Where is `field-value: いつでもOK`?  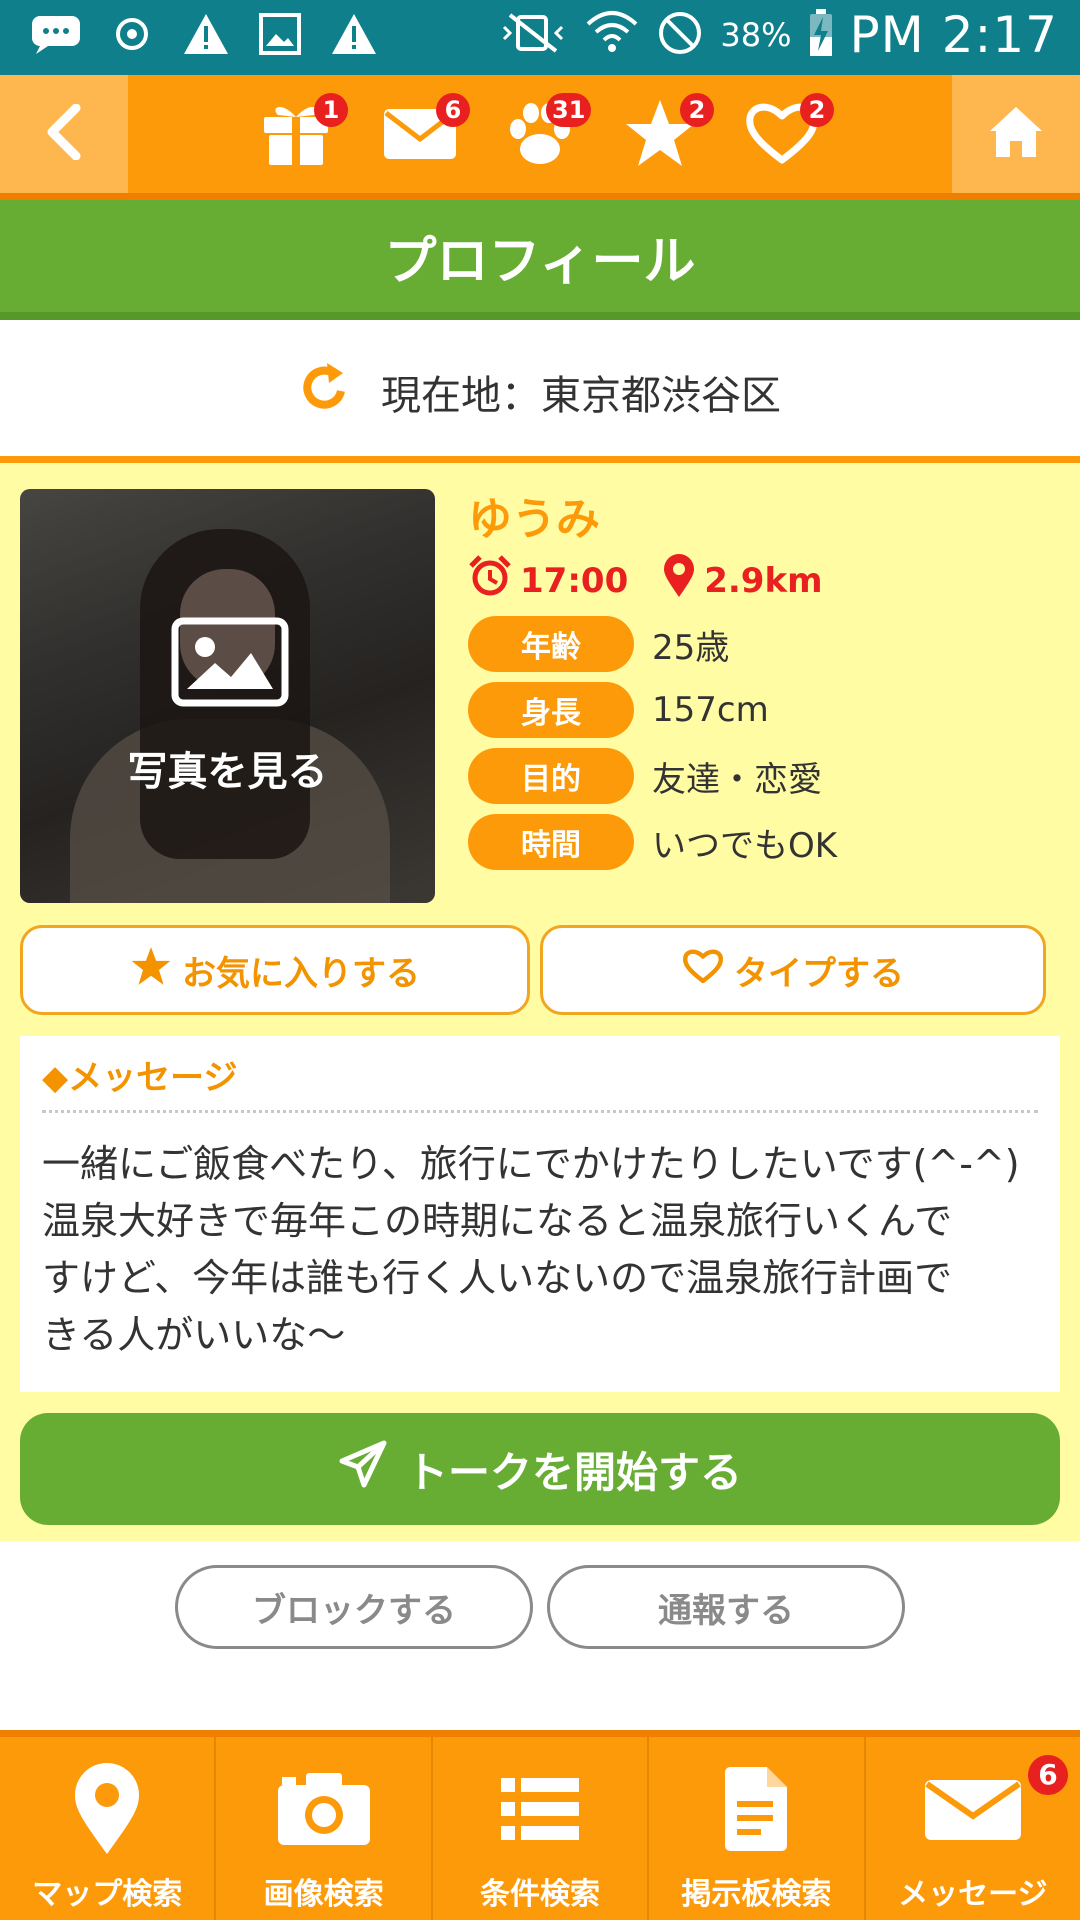
field-value: いつでもOK is located at coordinates (745, 845).